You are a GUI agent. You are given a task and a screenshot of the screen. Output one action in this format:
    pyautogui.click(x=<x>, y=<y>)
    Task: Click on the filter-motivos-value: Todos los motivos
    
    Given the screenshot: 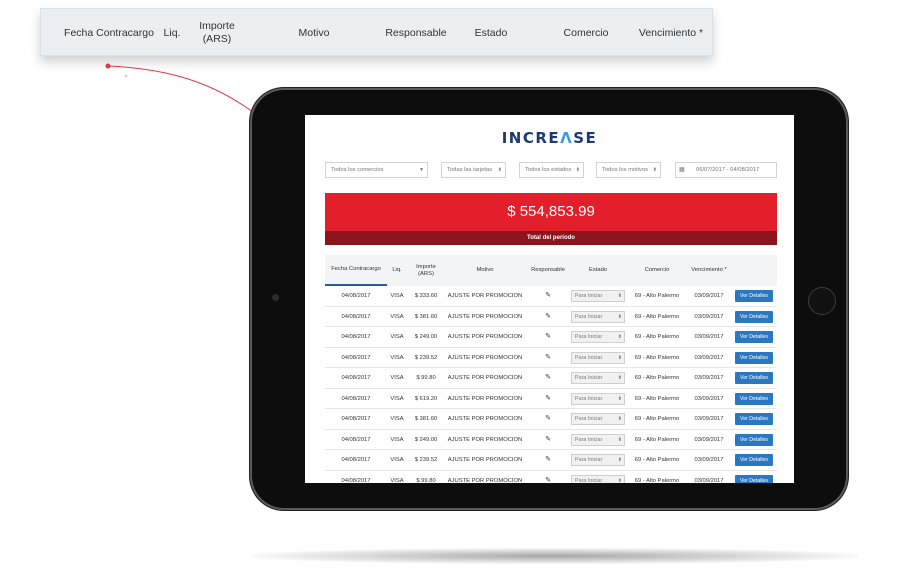 What is the action you would take?
    pyautogui.click(x=625, y=170)
    